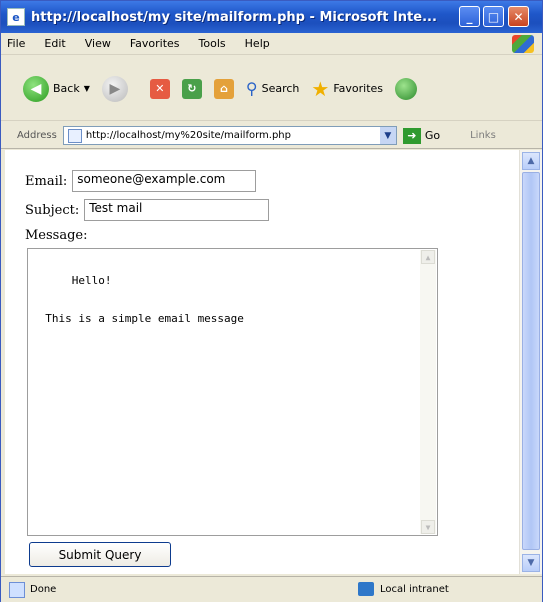 The height and width of the screenshot is (602, 543). I want to click on page-scroll-thumb, so click(531, 361).